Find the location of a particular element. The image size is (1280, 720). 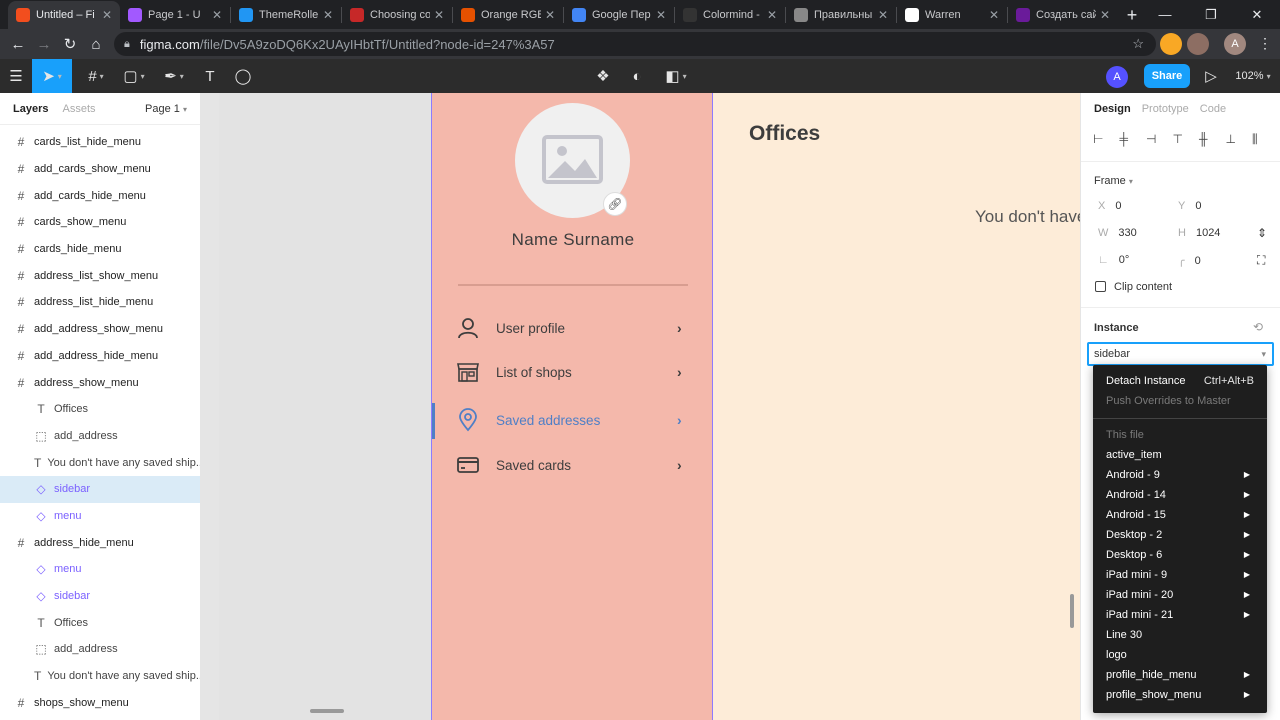

comment-tool: ◯ is located at coordinates (243, 76).